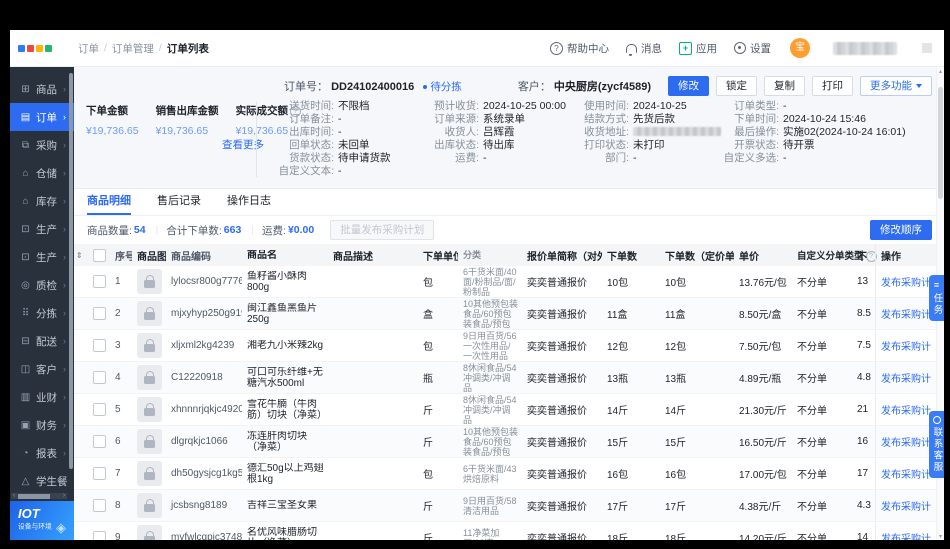  Describe the element at coordinates (42, 201) in the screenshot. I see `sidebar-item-5: ⌂ 库存 ›` at that location.